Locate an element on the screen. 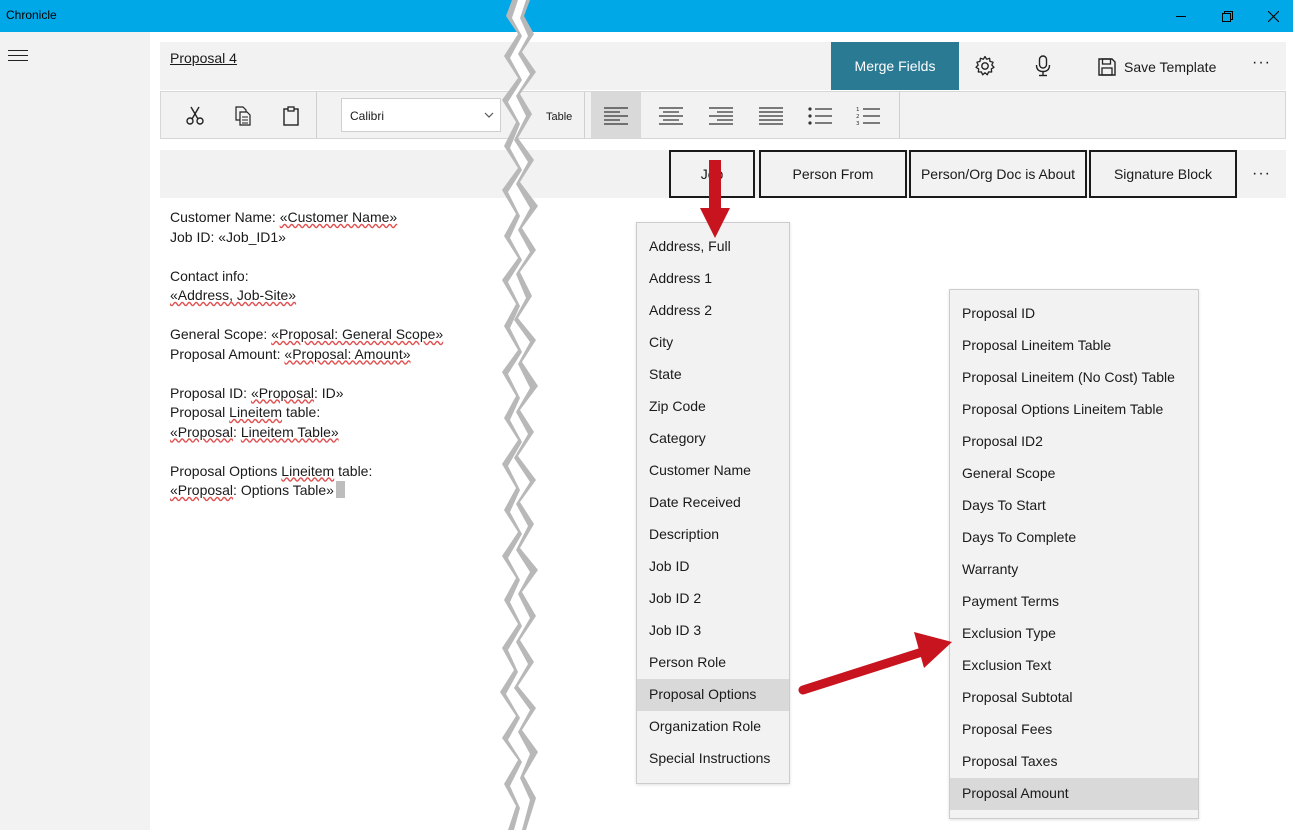 This screenshot has height=830, width=1293. doc-line: Proposal ID: «Proposal: ID» is located at coordinates (257, 392).